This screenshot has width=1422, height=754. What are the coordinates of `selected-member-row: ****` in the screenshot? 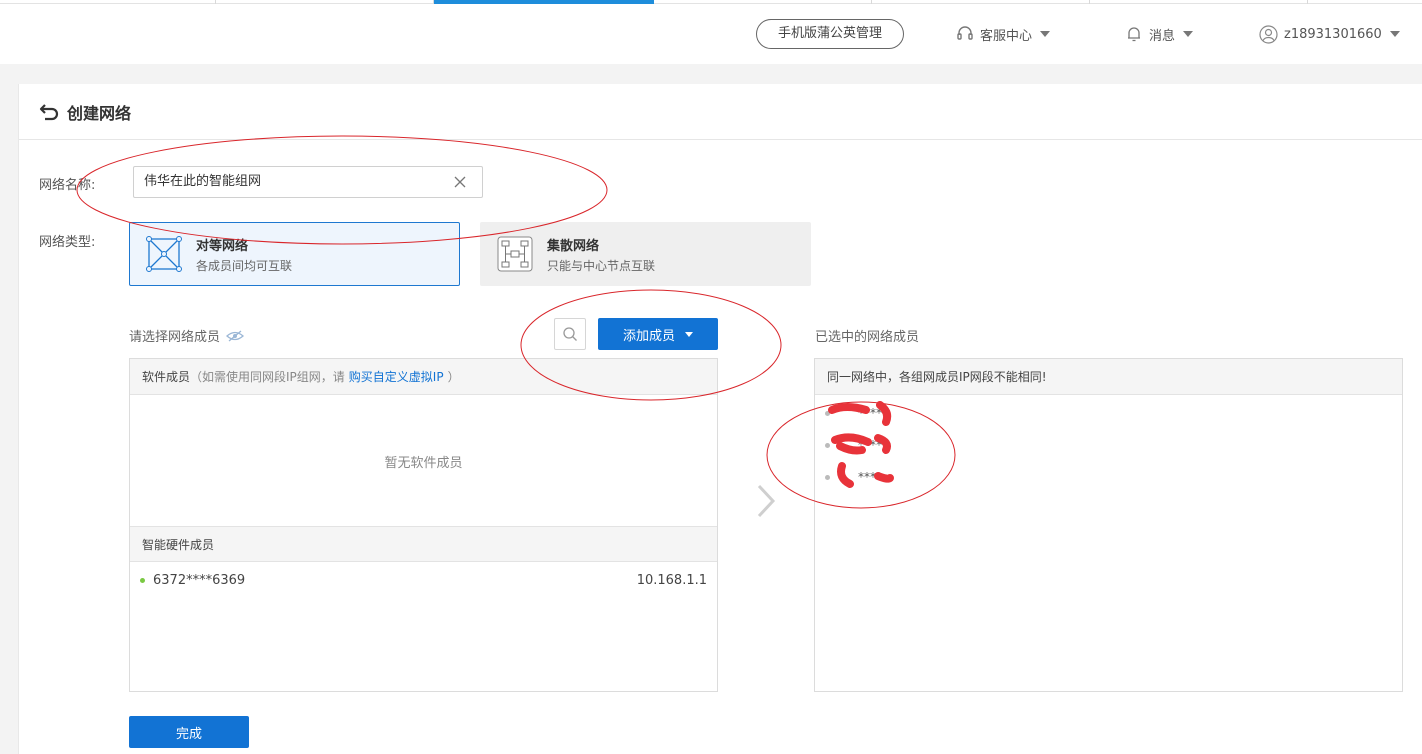 It's located at (853, 477).